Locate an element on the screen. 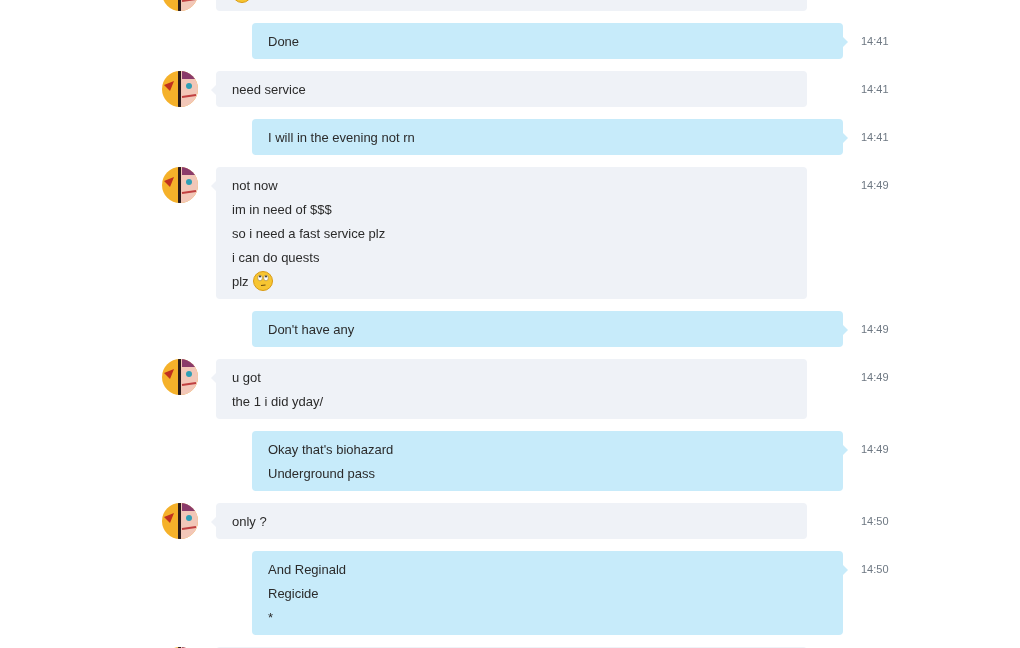 The height and width of the screenshot is (648, 1020). message-text: need service is located at coordinates (269, 89).